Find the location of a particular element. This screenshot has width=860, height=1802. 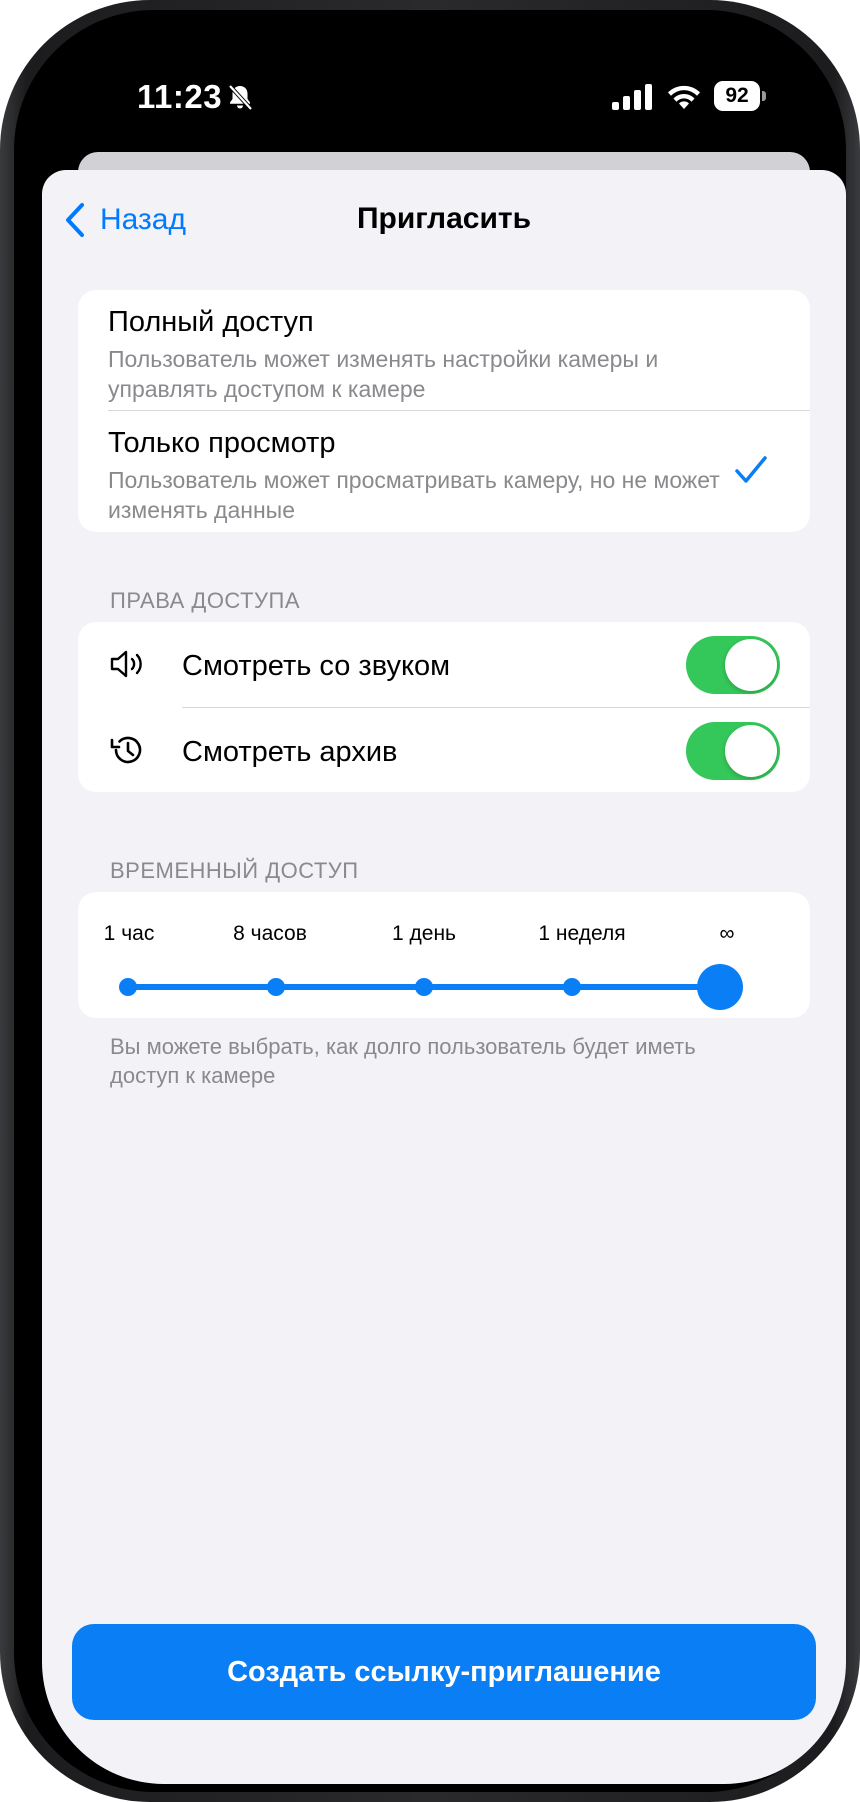

battery-nub is located at coordinates (764, 96).